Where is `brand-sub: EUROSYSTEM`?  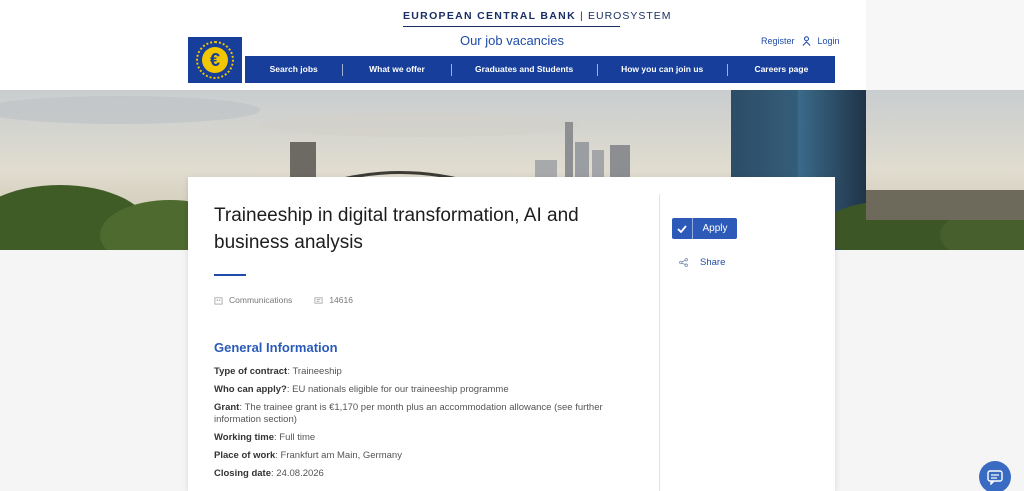
brand-sub: EUROSYSTEM is located at coordinates (629, 16).